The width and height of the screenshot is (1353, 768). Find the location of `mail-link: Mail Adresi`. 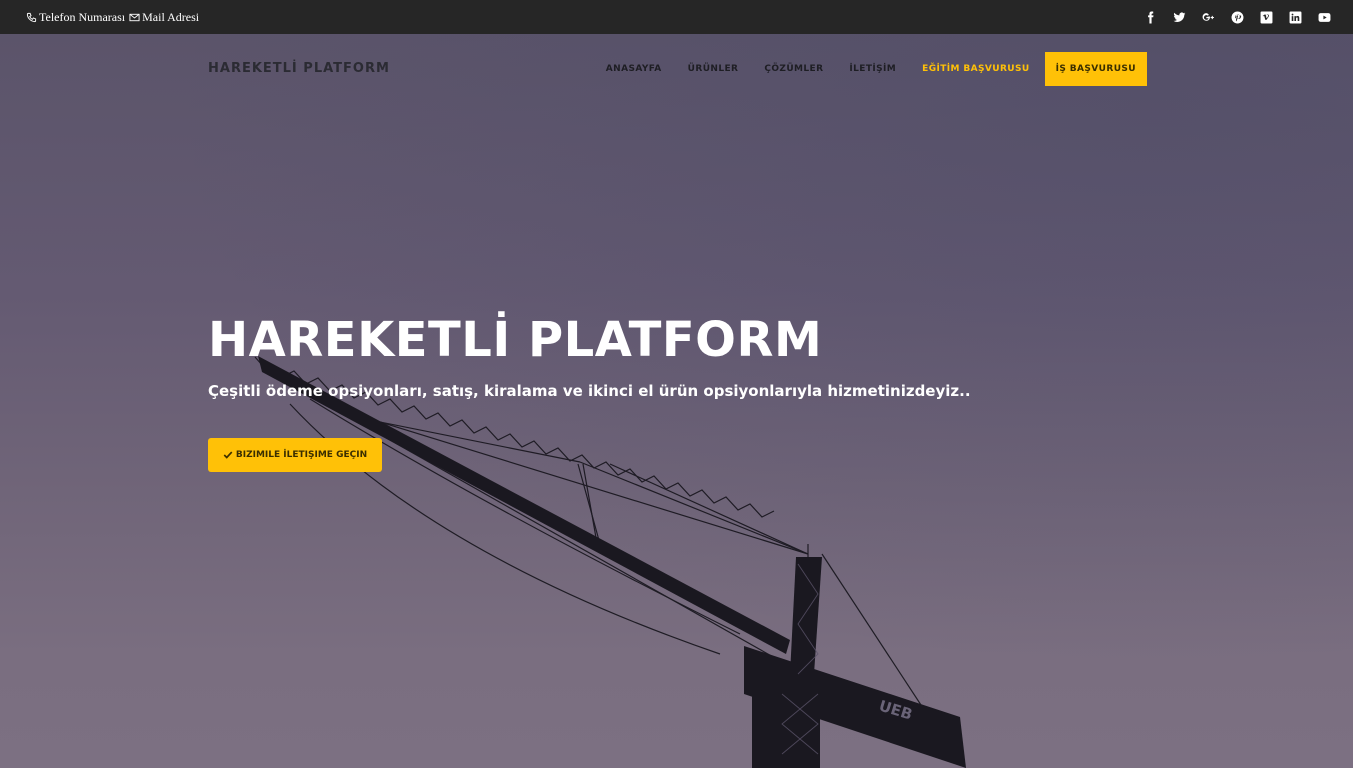

mail-link: Mail Adresi is located at coordinates (164, 17).